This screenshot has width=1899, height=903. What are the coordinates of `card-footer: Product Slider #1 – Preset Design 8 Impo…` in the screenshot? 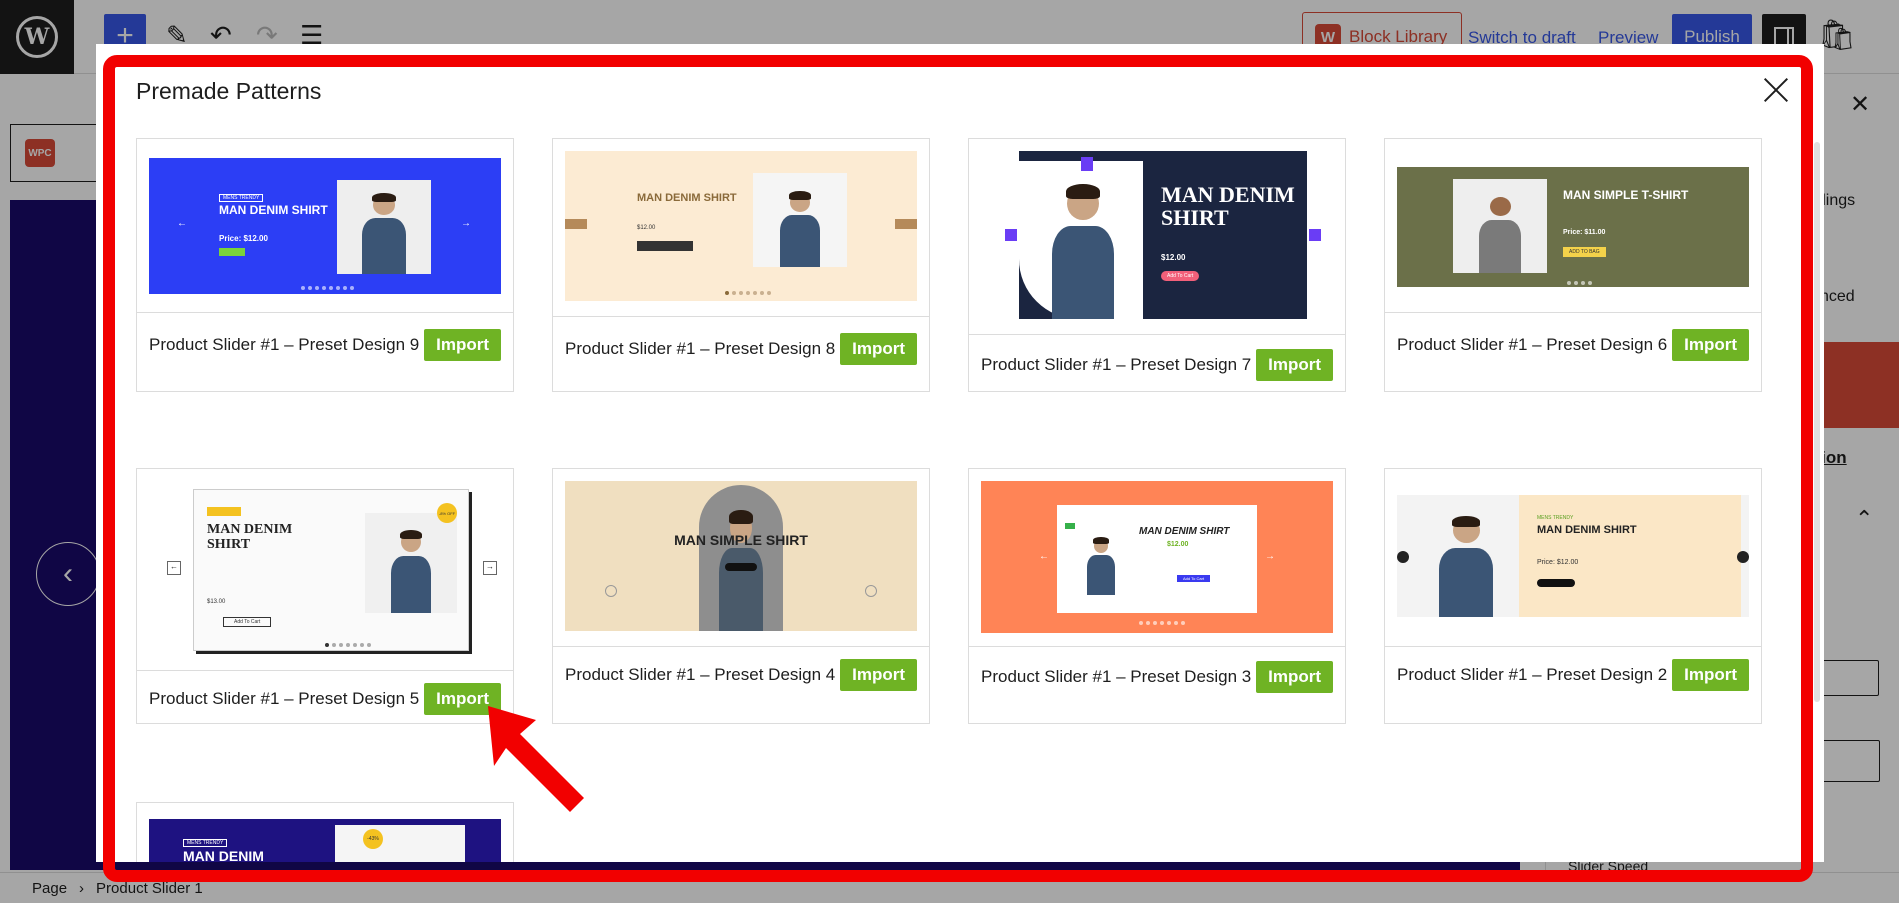 It's located at (741, 349).